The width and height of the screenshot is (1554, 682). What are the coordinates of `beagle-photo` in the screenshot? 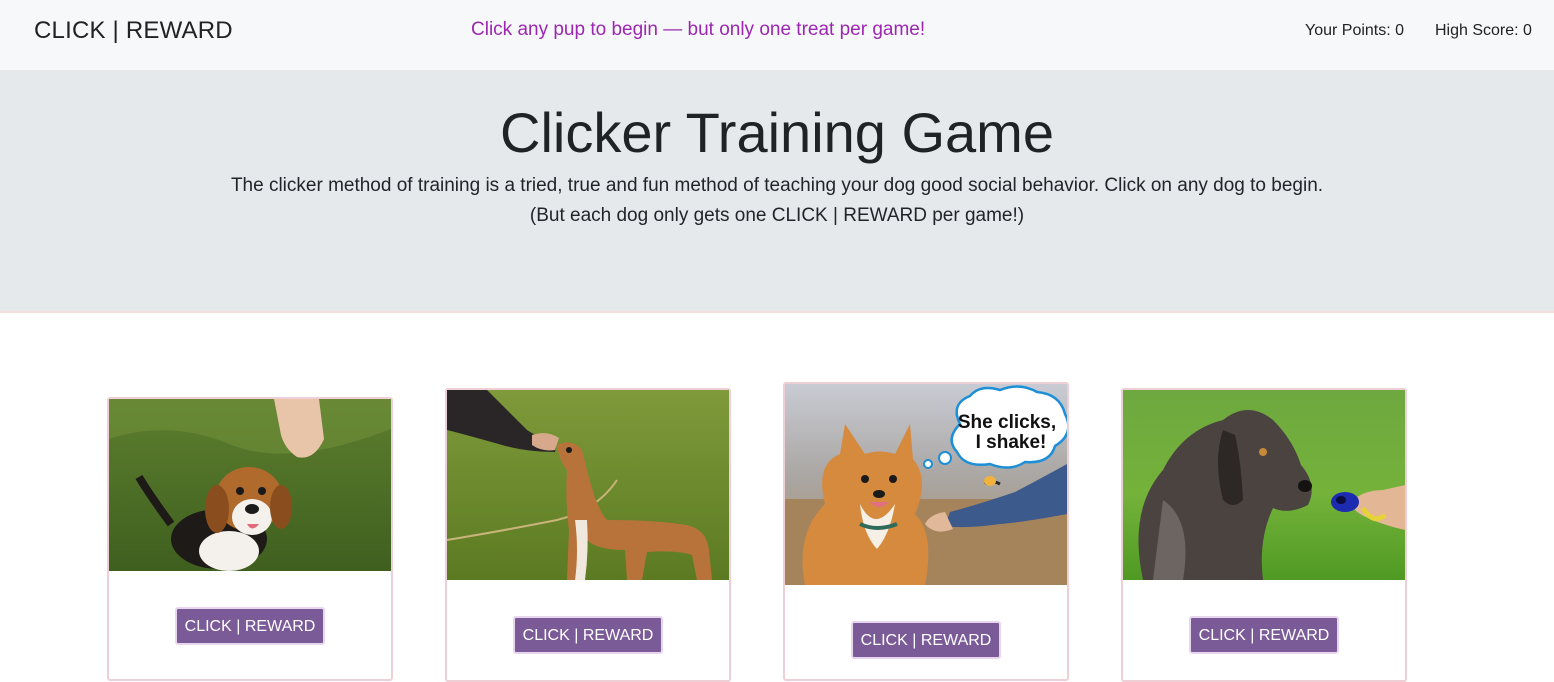 It's located at (250, 485).